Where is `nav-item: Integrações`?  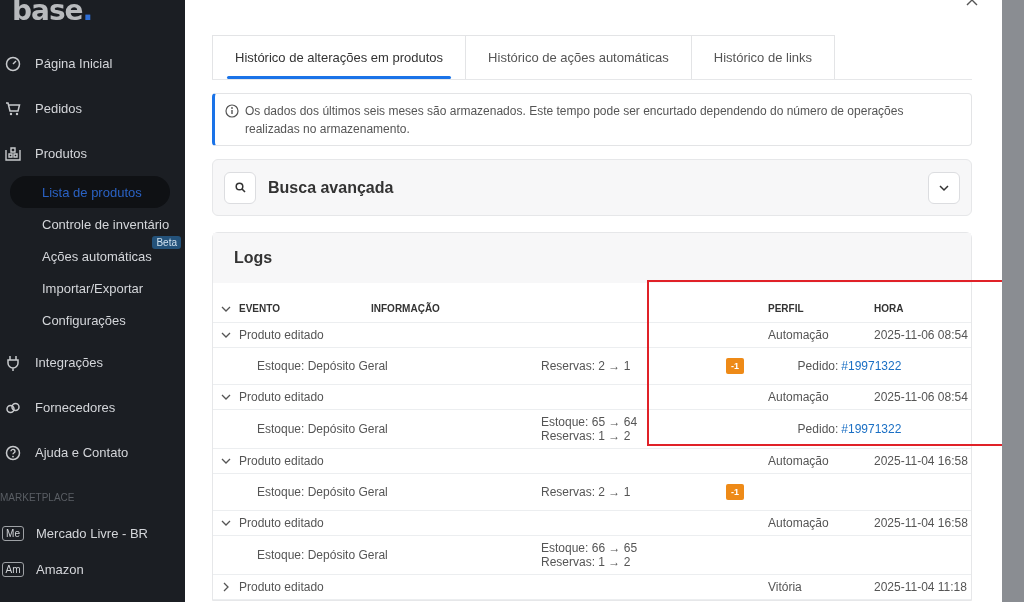
nav-item: Integrações is located at coordinates (92, 362).